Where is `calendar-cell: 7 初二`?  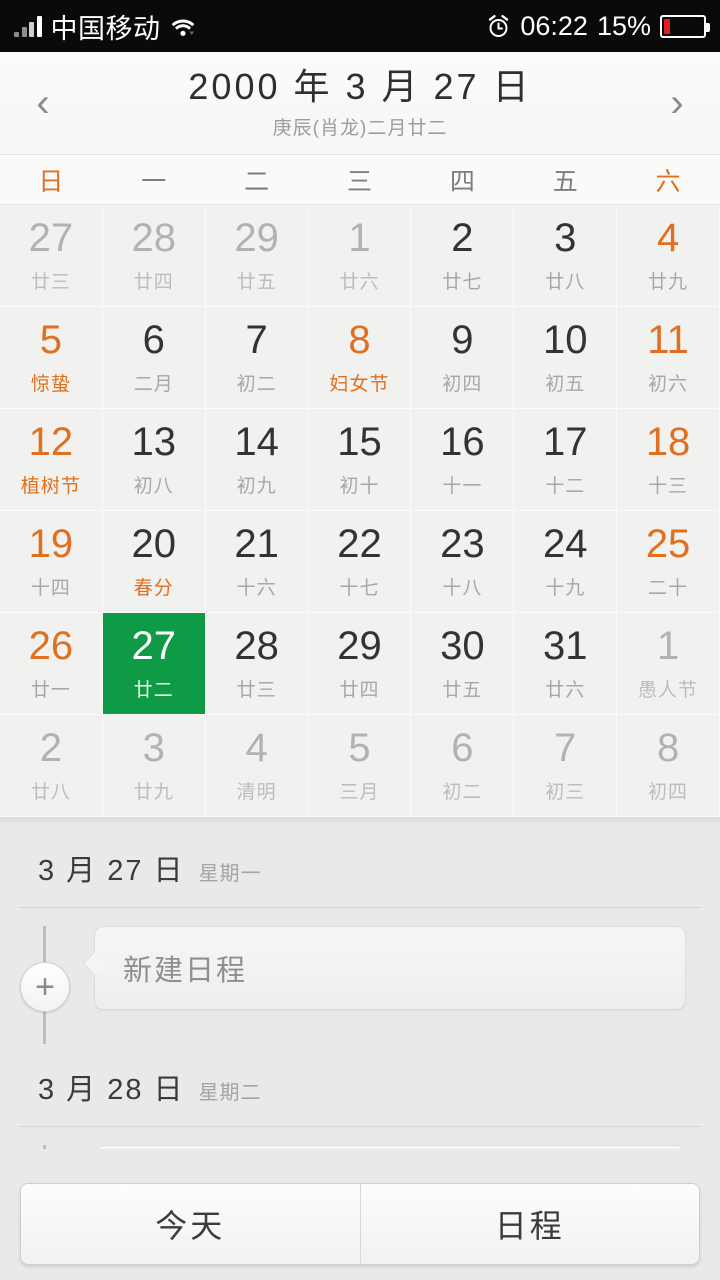
calendar-cell: 7 初二 is located at coordinates (257, 358).